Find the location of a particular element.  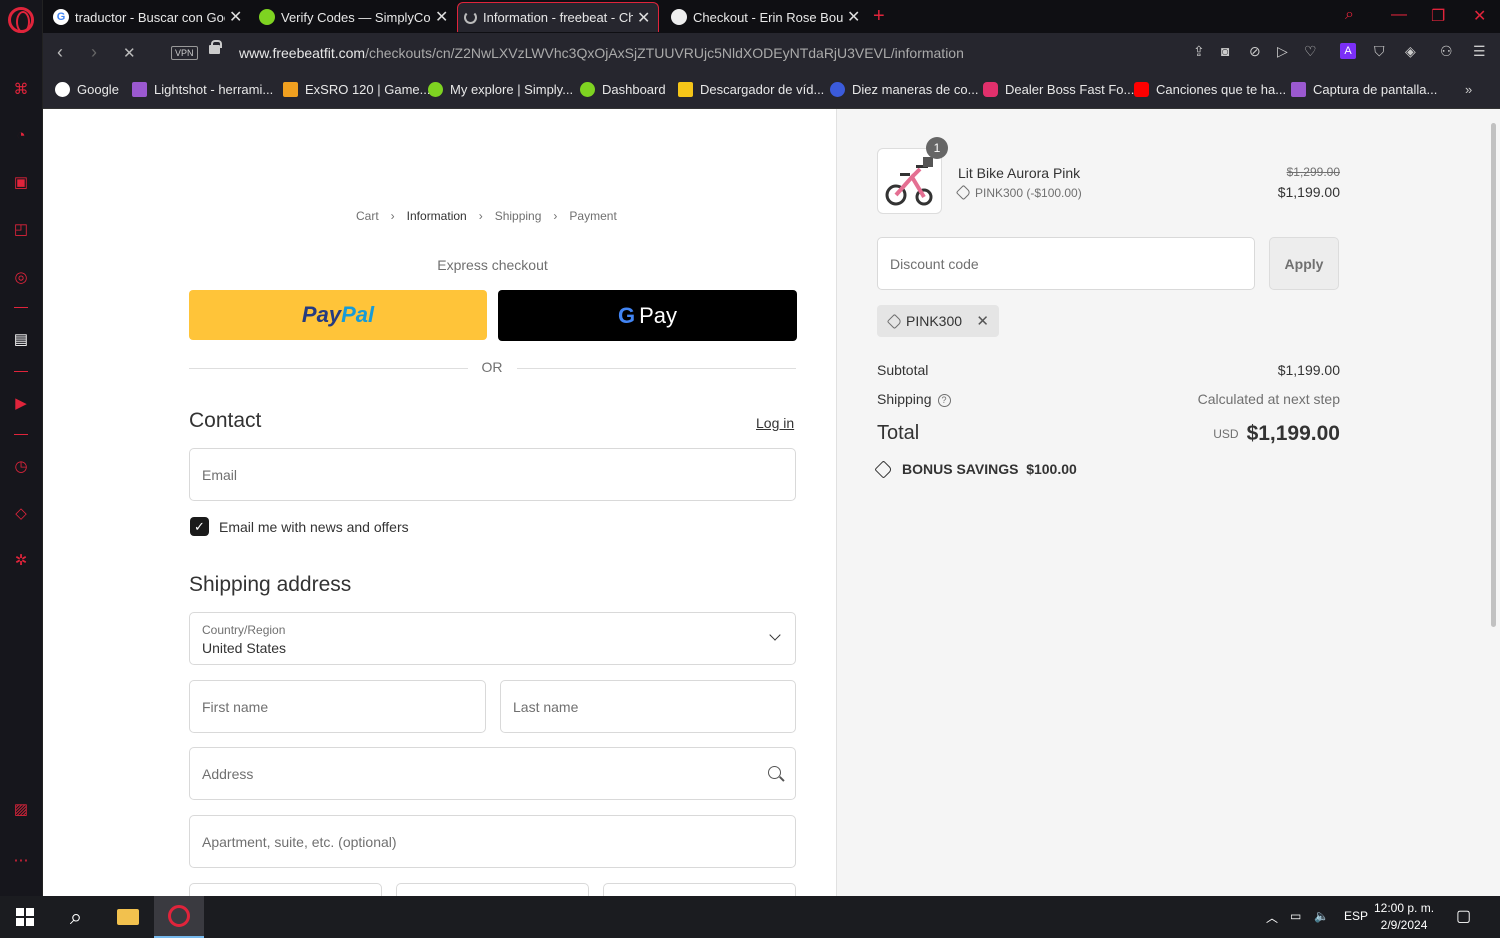

close-window-icon: ✕ is located at coordinates (1479, 16).